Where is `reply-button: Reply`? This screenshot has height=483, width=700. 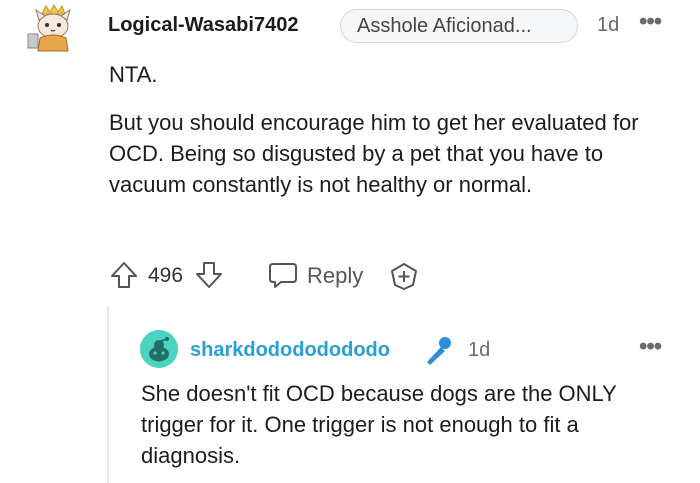 reply-button: Reply is located at coordinates (335, 276).